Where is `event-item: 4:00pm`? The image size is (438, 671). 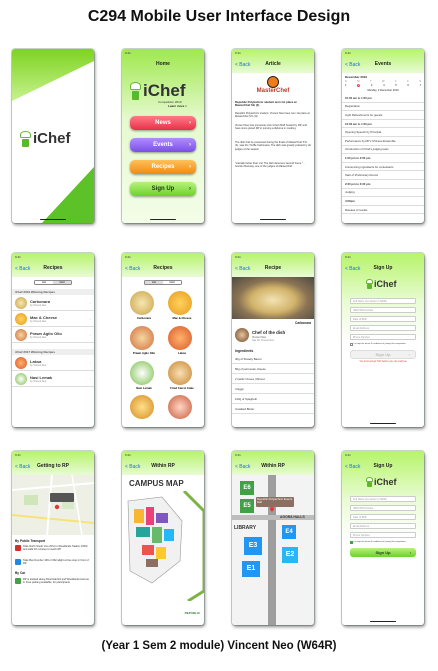
event-item: 4:00pm is located at coordinates (383, 201).